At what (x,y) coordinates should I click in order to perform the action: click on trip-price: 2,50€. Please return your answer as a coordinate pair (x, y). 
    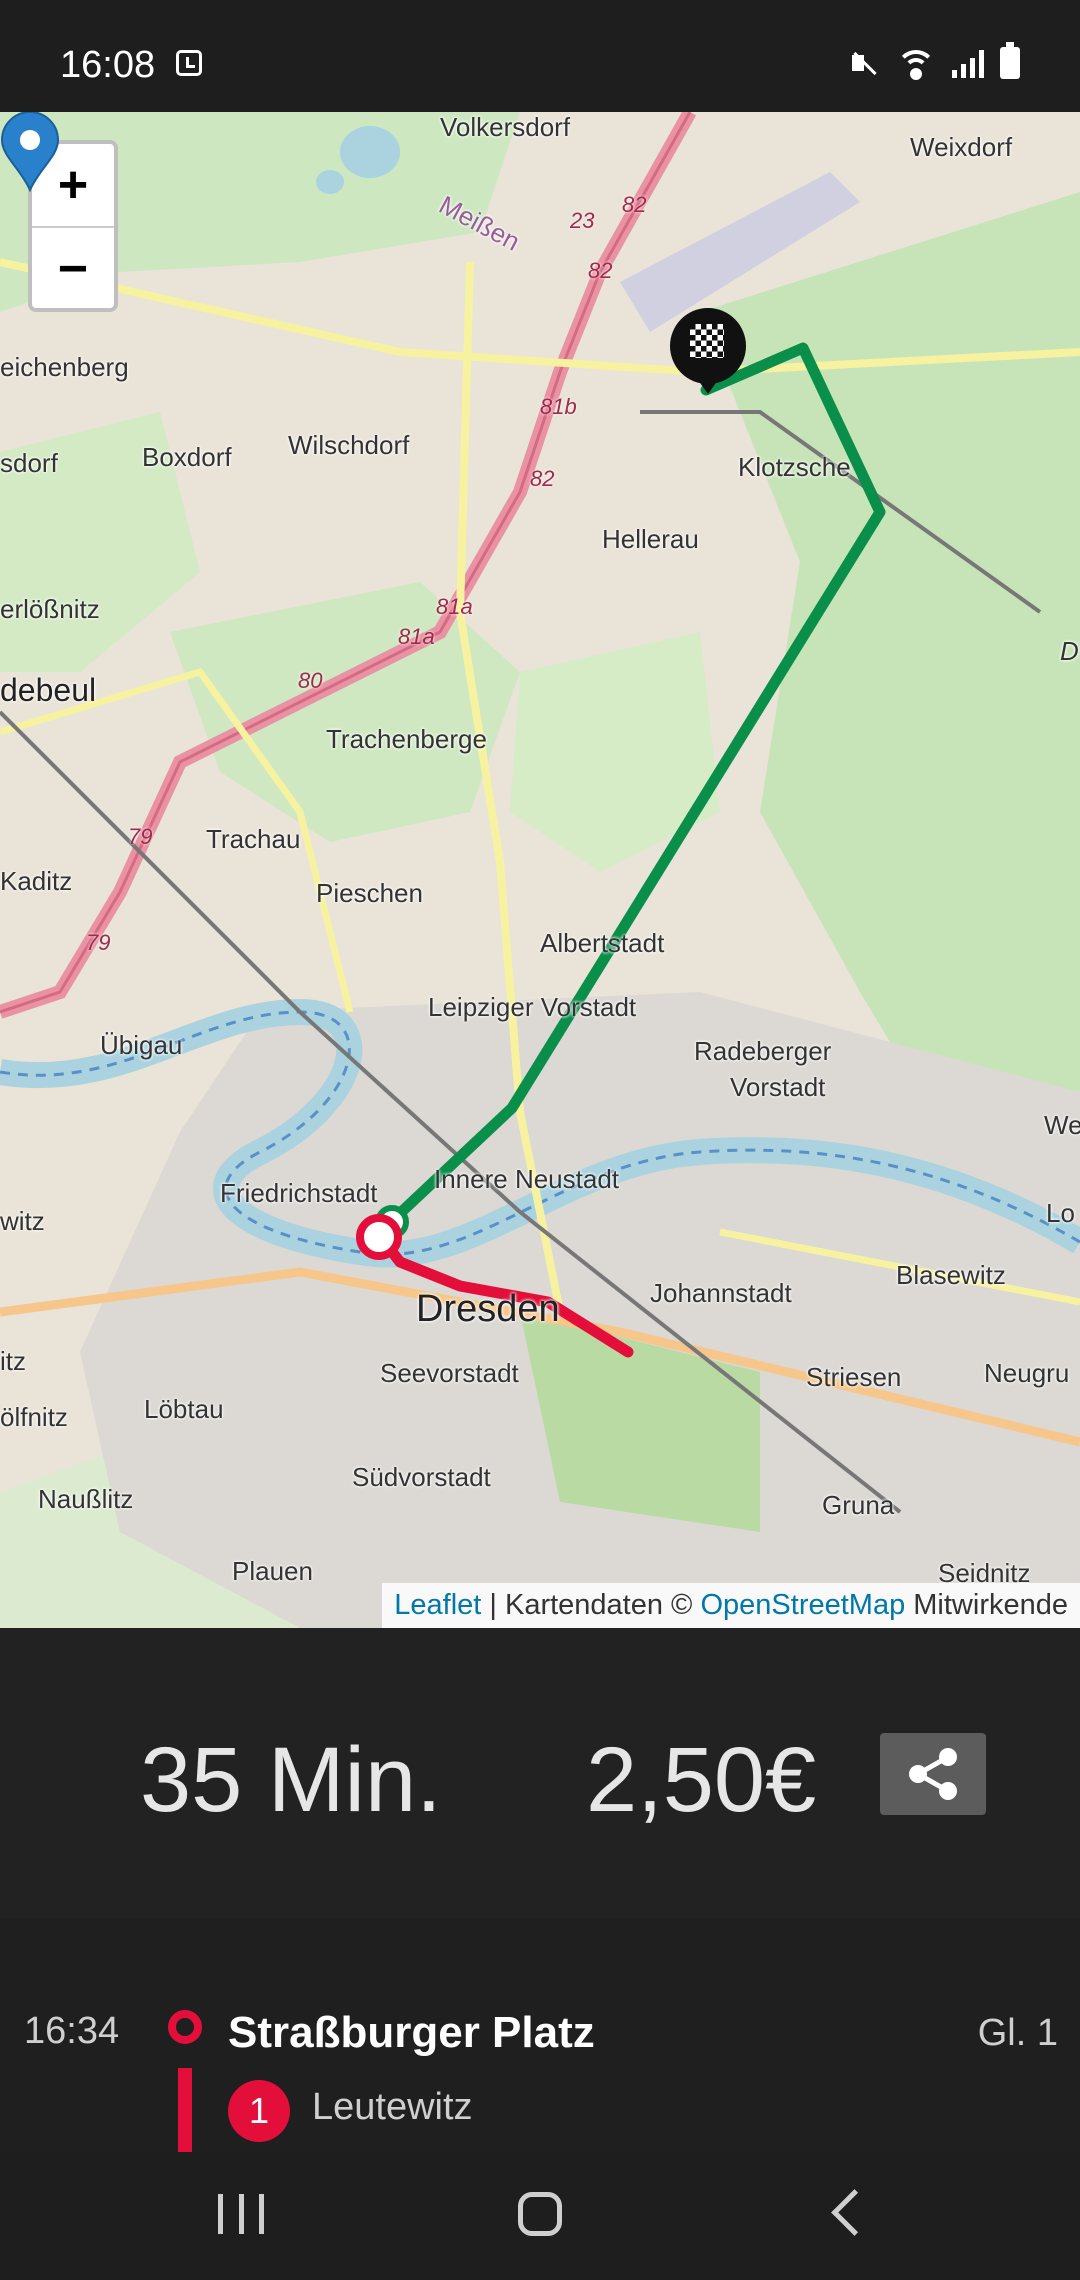
    Looking at the image, I should click on (701, 1780).